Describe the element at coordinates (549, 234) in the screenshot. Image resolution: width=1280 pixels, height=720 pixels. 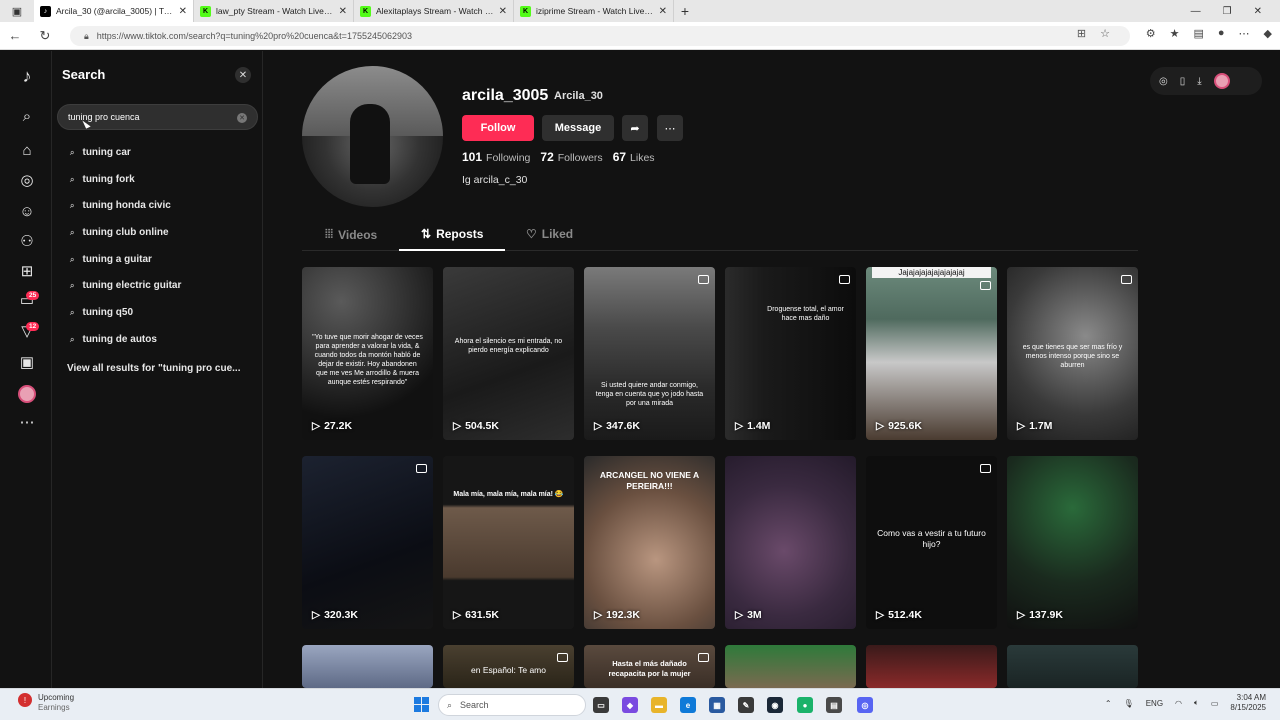
I see `tab-liked: ♡ Liked` at that location.